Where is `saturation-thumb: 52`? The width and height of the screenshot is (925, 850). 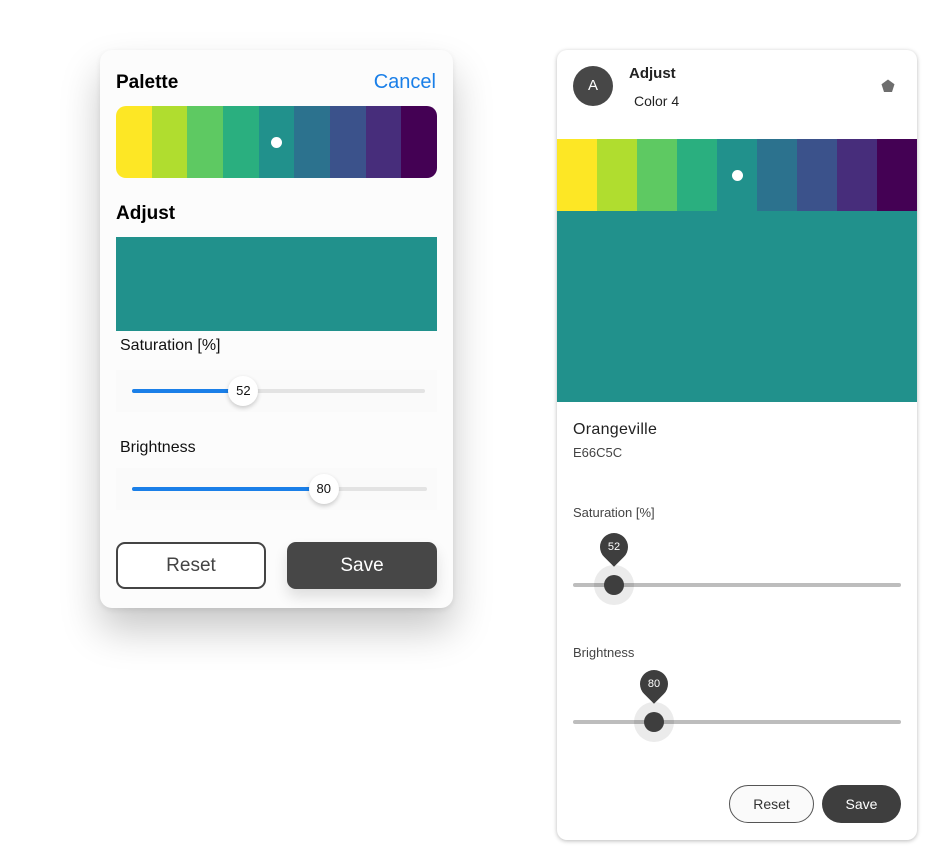
saturation-thumb: 52 is located at coordinates (243, 391).